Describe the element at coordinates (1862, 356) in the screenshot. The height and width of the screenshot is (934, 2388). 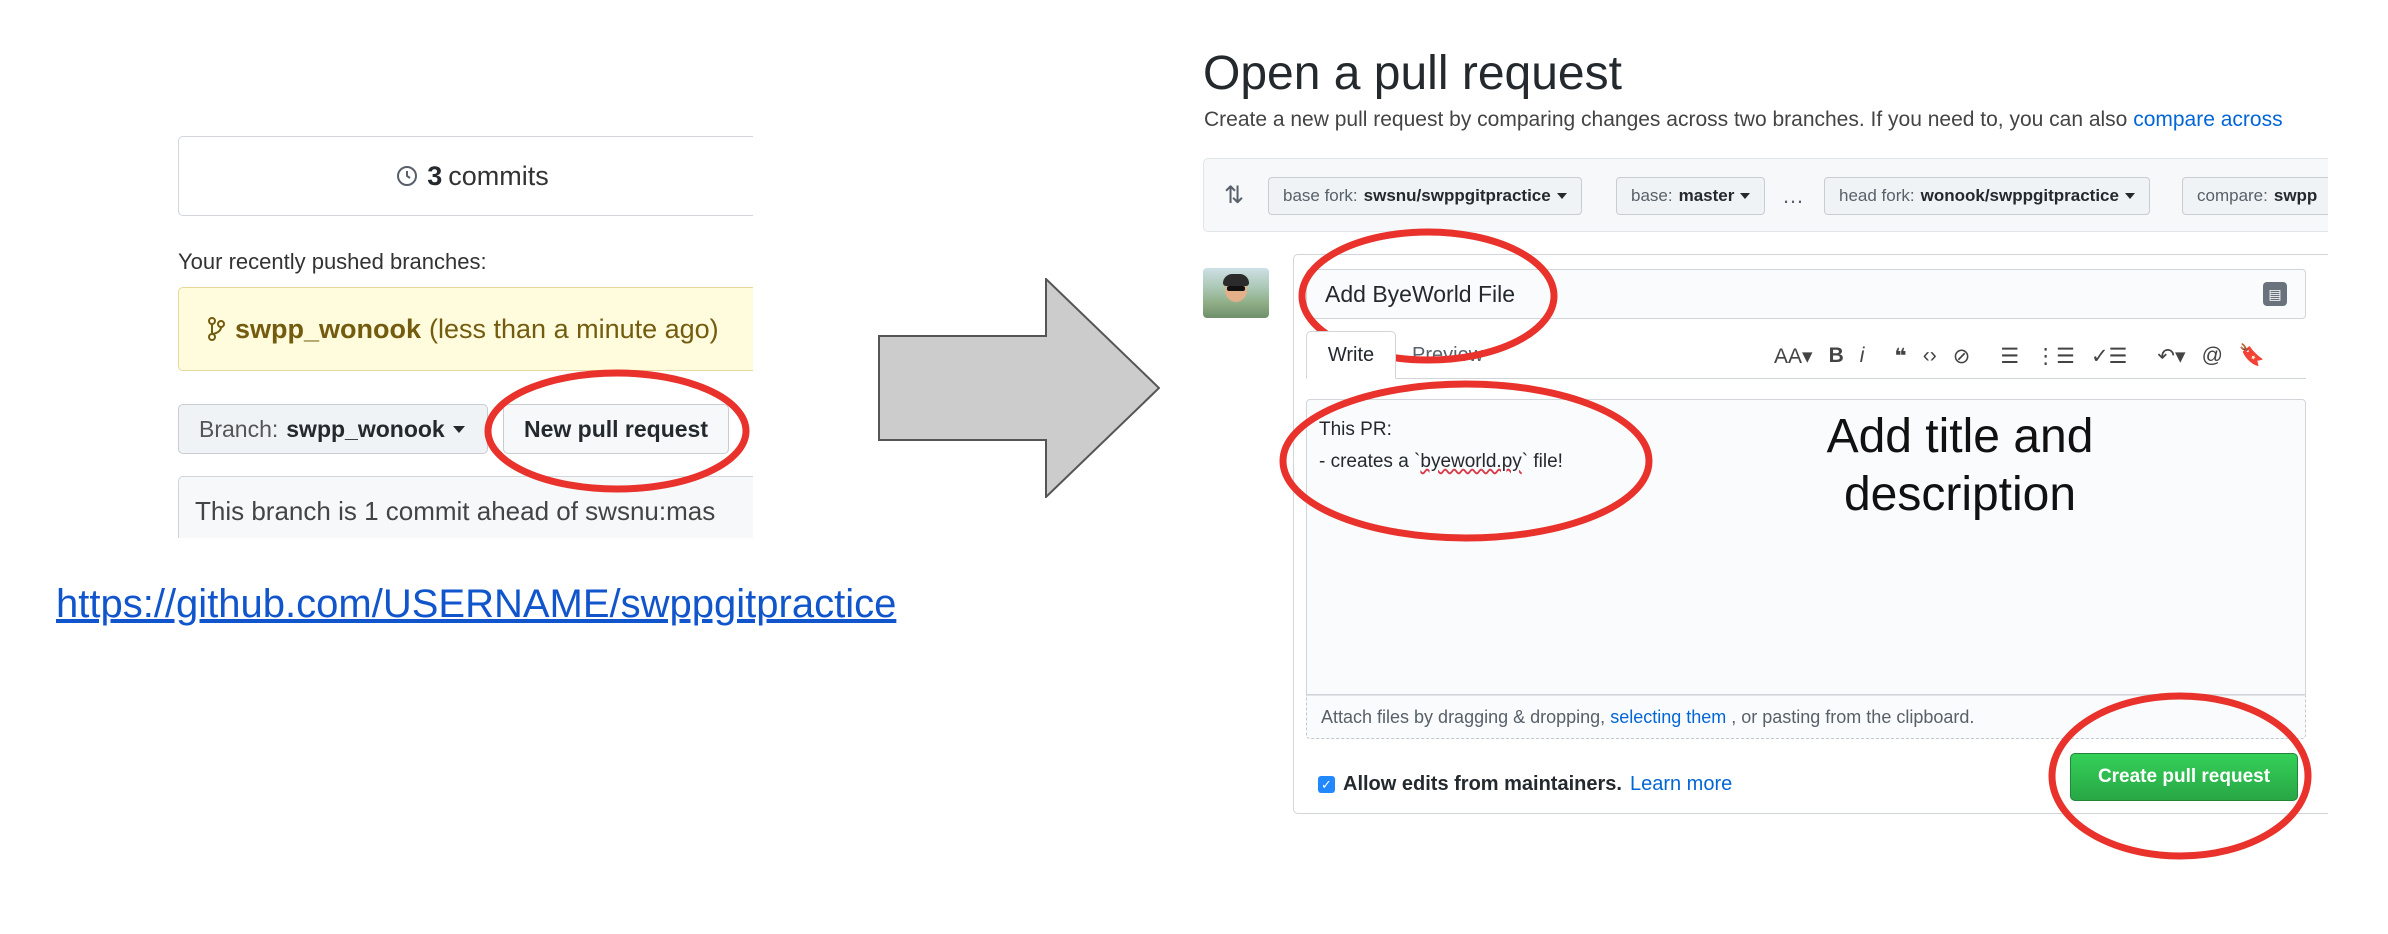
I see `italic-icon: i` at that location.